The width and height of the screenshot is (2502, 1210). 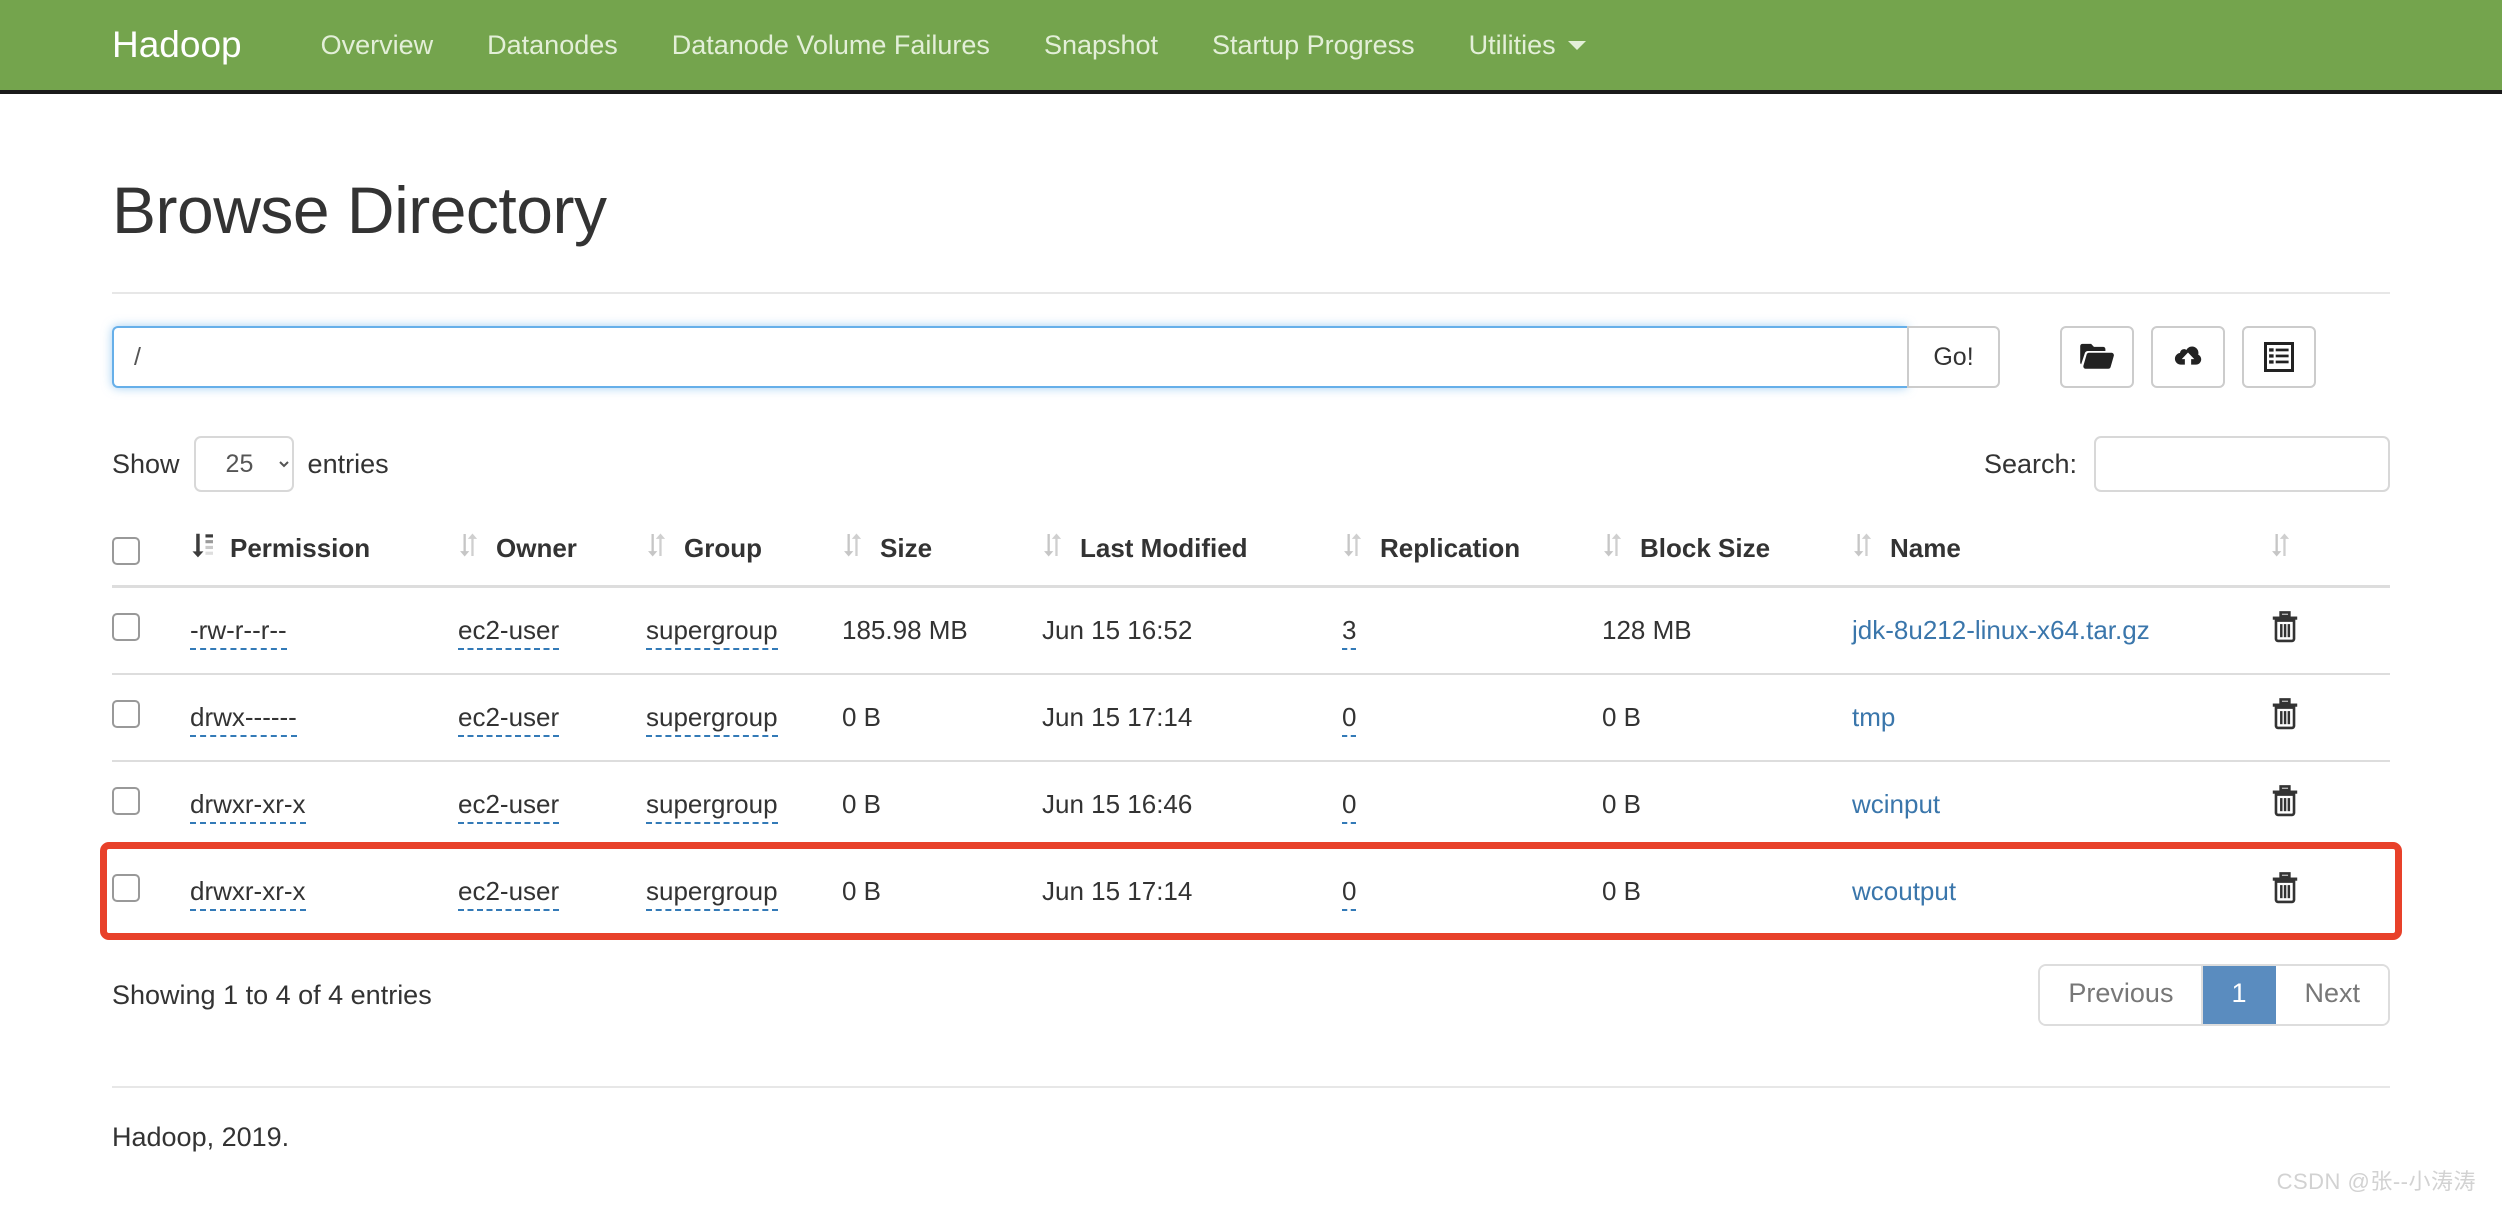 What do you see at coordinates (2188, 357) in the screenshot?
I see `upload-file-button` at bounding box center [2188, 357].